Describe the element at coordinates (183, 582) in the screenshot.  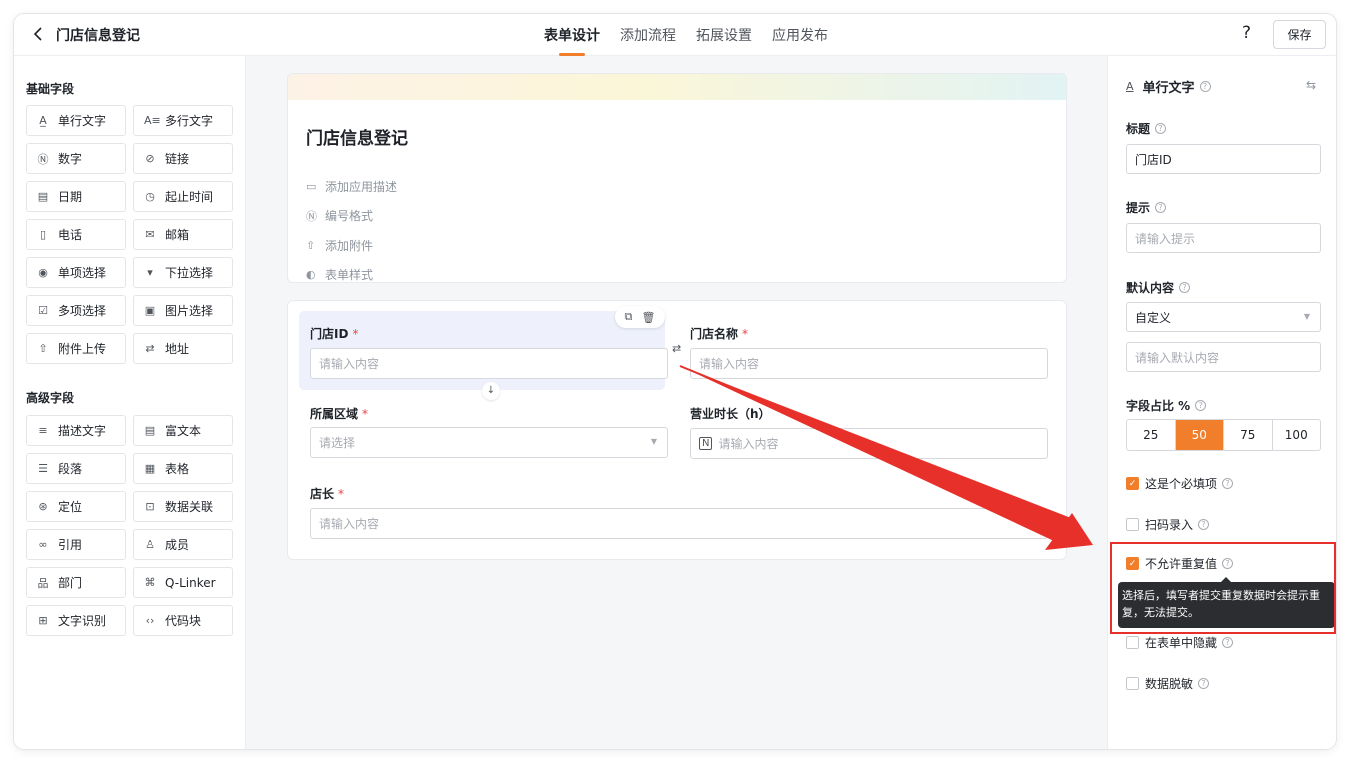
I see `palette-field-item: ⌘ Q-Linker` at that location.